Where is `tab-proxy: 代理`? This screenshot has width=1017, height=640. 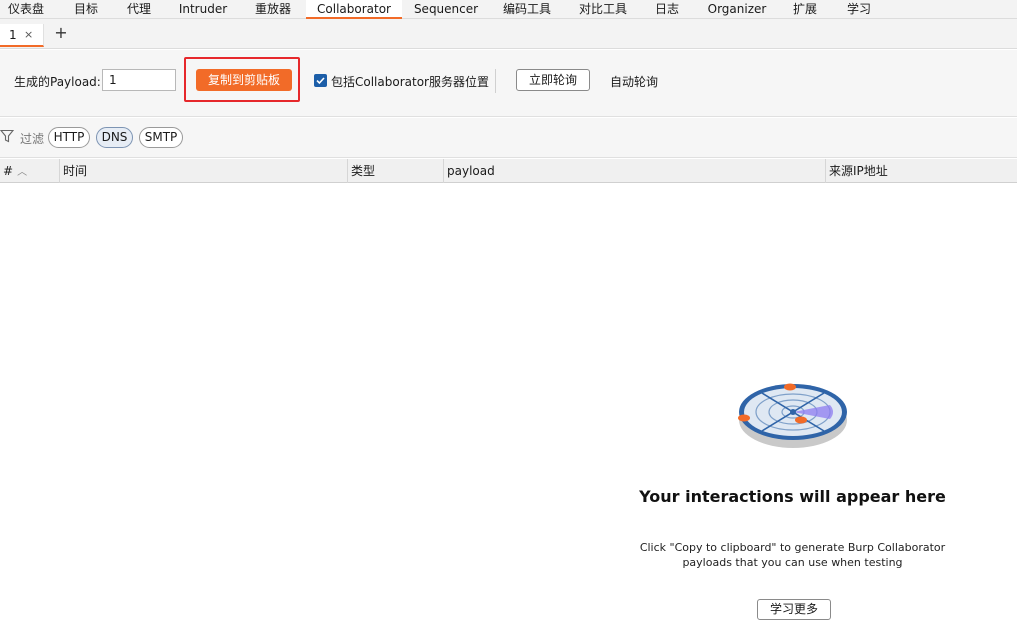 tab-proxy: 代理 is located at coordinates (139, 9).